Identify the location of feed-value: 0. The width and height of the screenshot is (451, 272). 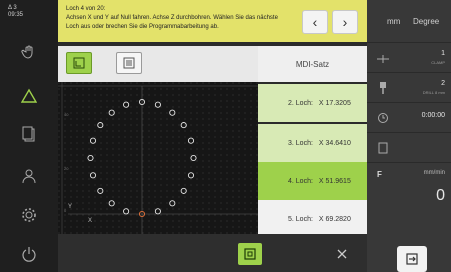
(440, 195).